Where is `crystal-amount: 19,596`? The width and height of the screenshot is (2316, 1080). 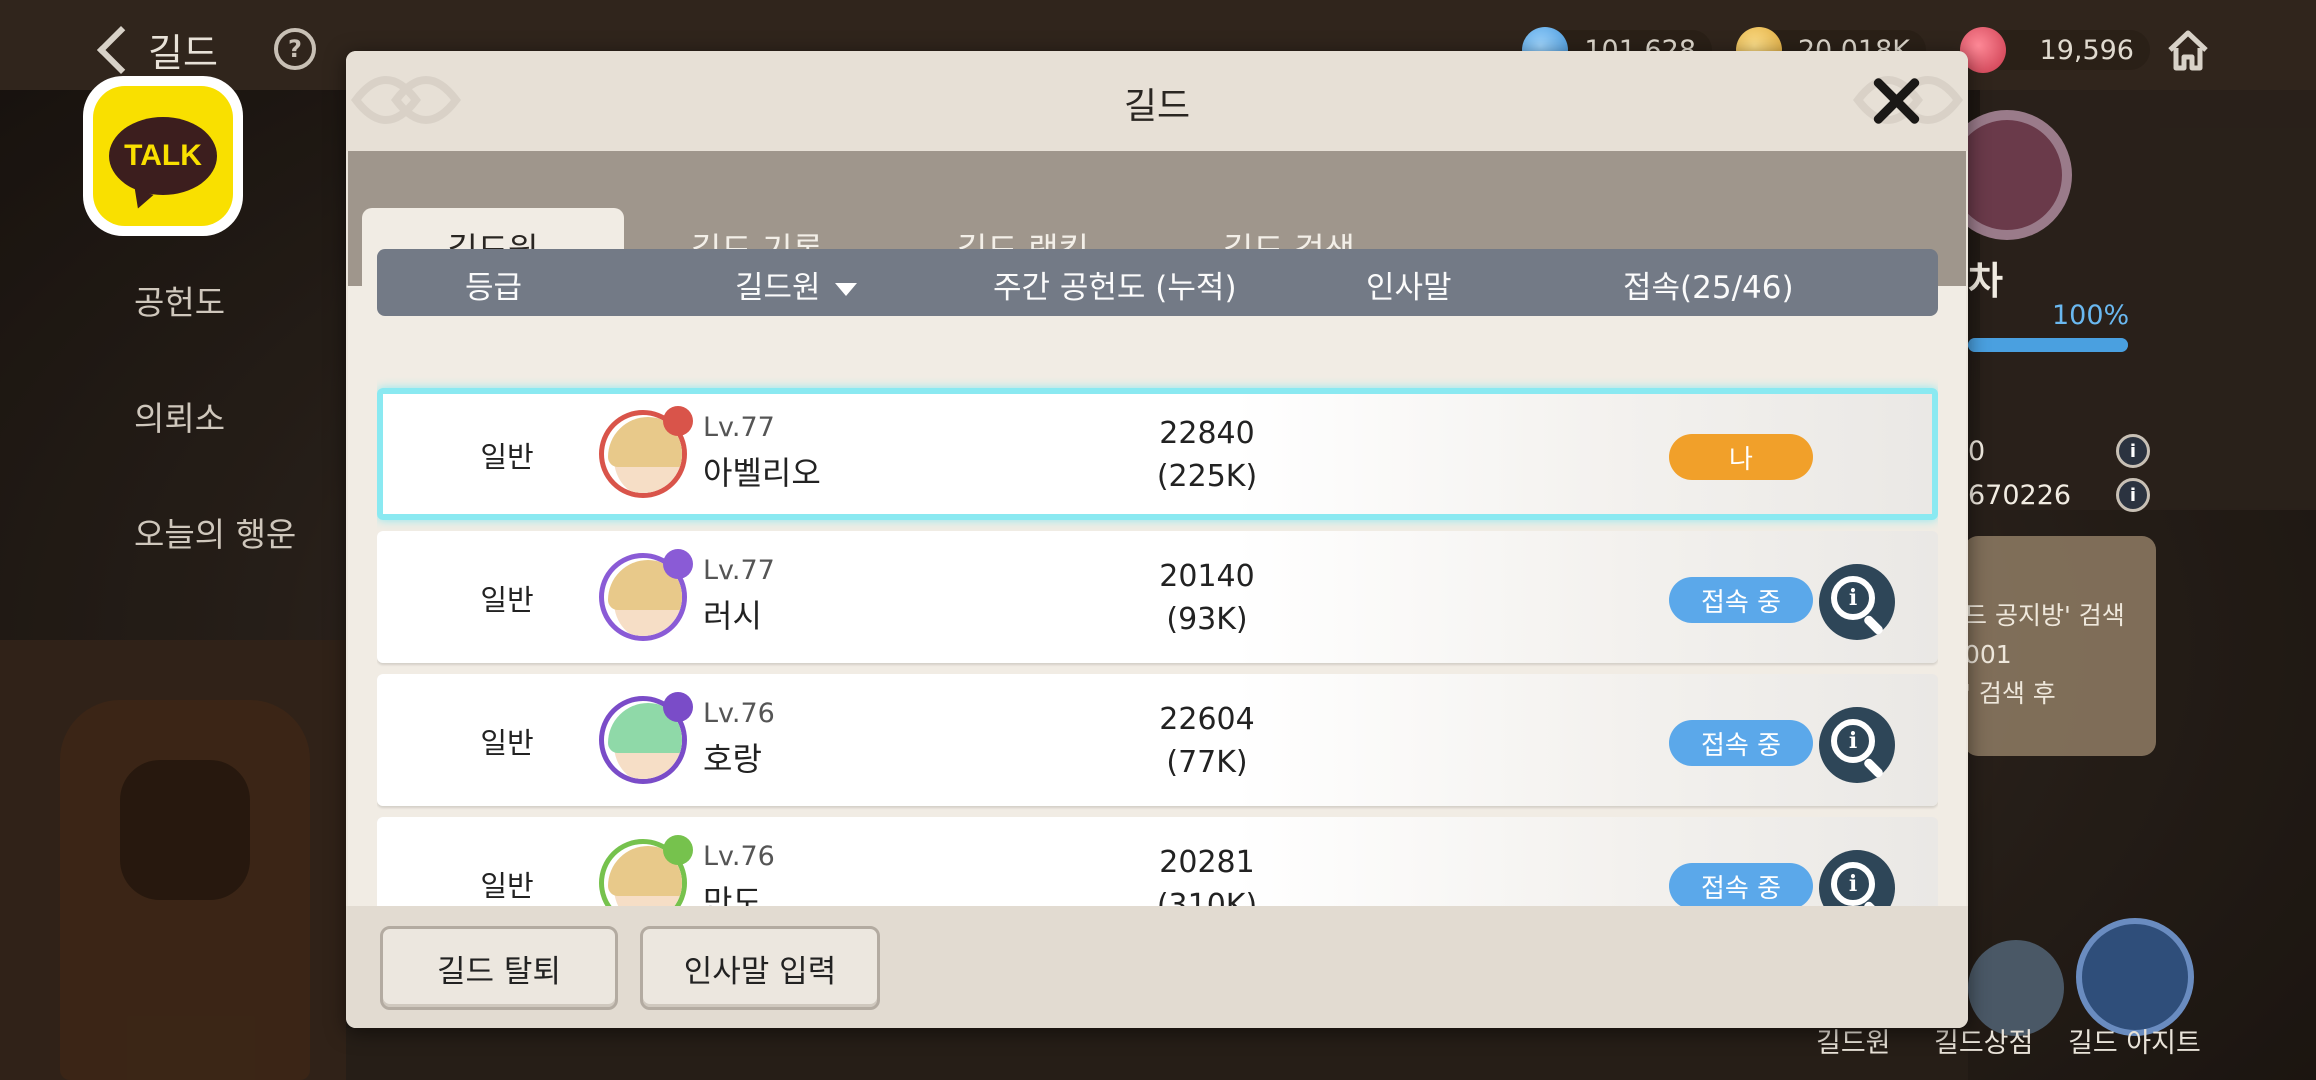 crystal-amount: 19,596 is located at coordinates (2086, 50).